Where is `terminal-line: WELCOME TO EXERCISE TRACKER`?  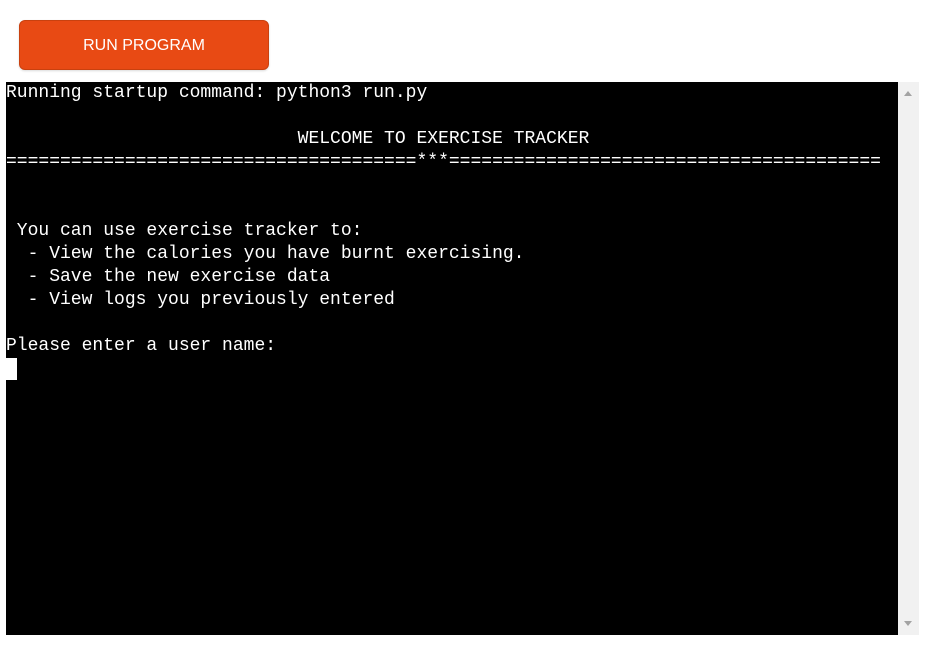
terminal-line: WELCOME TO EXERCISE TRACKER is located at coordinates (298, 139).